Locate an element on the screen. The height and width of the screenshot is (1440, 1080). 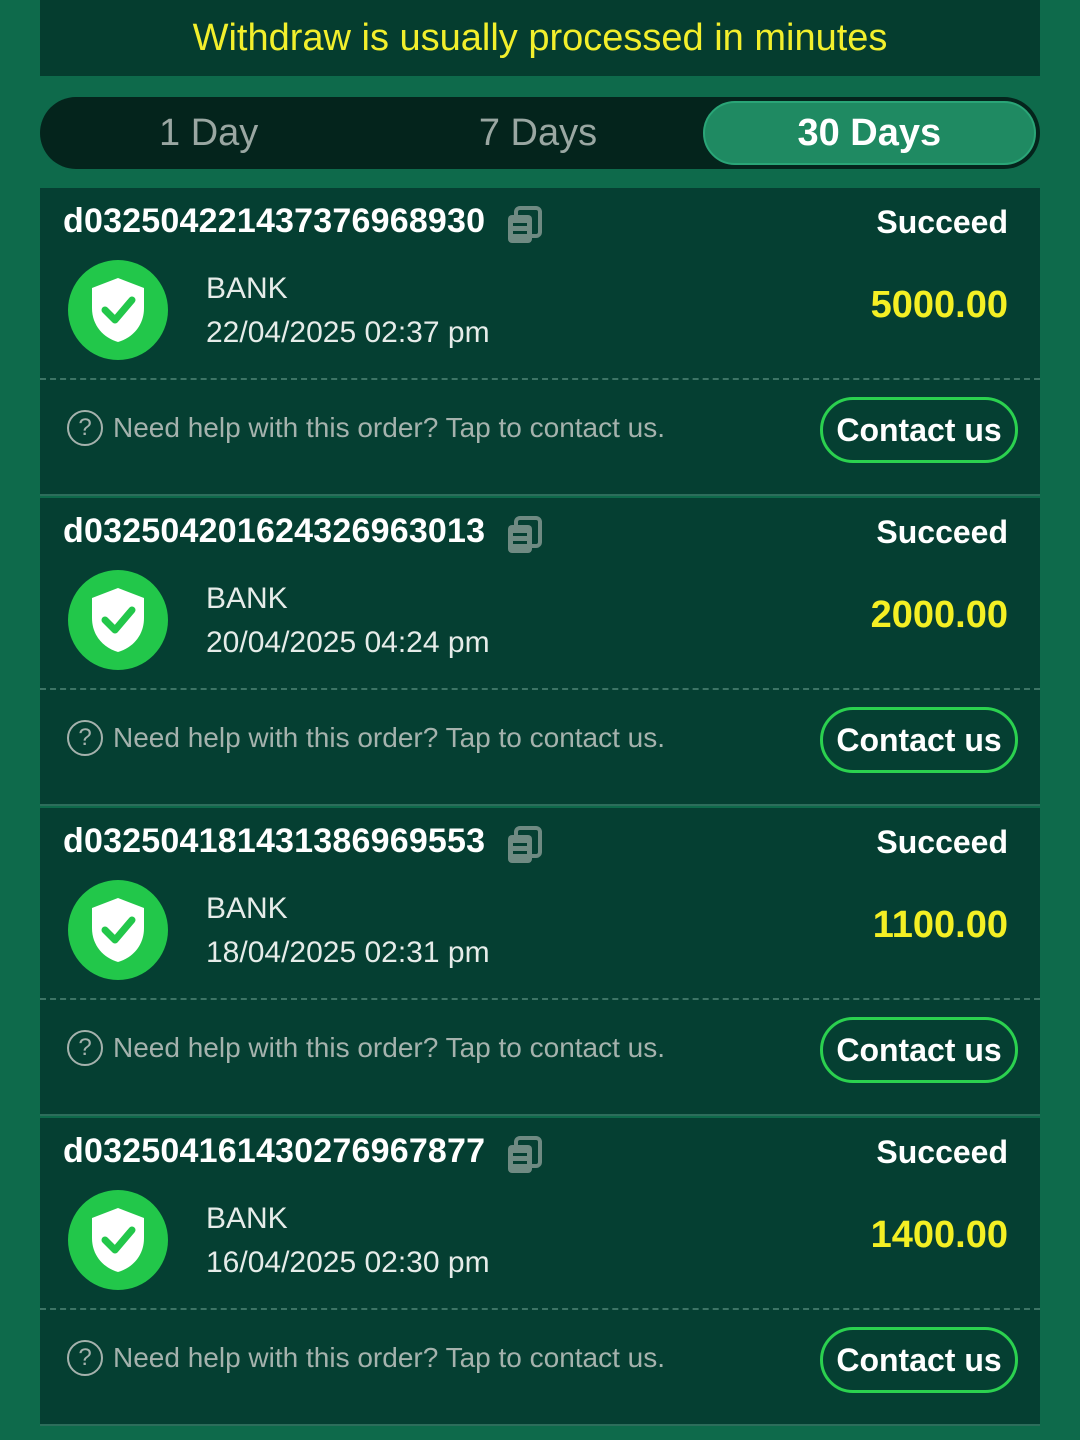
order-id: d032504201624326963013 is located at coordinates (274, 531).